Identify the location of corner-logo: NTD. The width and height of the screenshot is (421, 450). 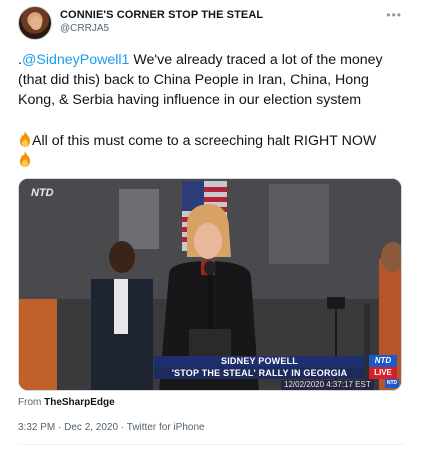
(392, 383).